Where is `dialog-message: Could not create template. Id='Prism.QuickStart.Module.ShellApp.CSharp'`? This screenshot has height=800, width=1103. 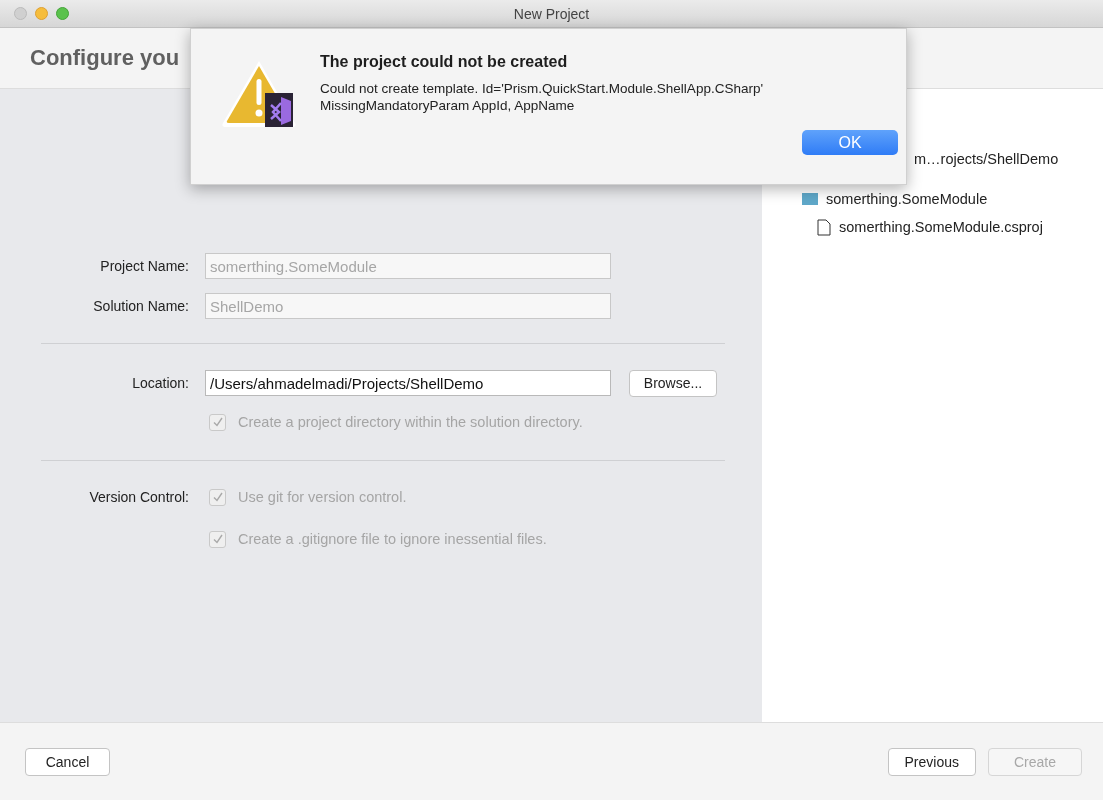 dialog-message: Could not create template. Id='Prism.QuickStart.Module.ShellApp.CSharp' is located at coordinates (542, 88).